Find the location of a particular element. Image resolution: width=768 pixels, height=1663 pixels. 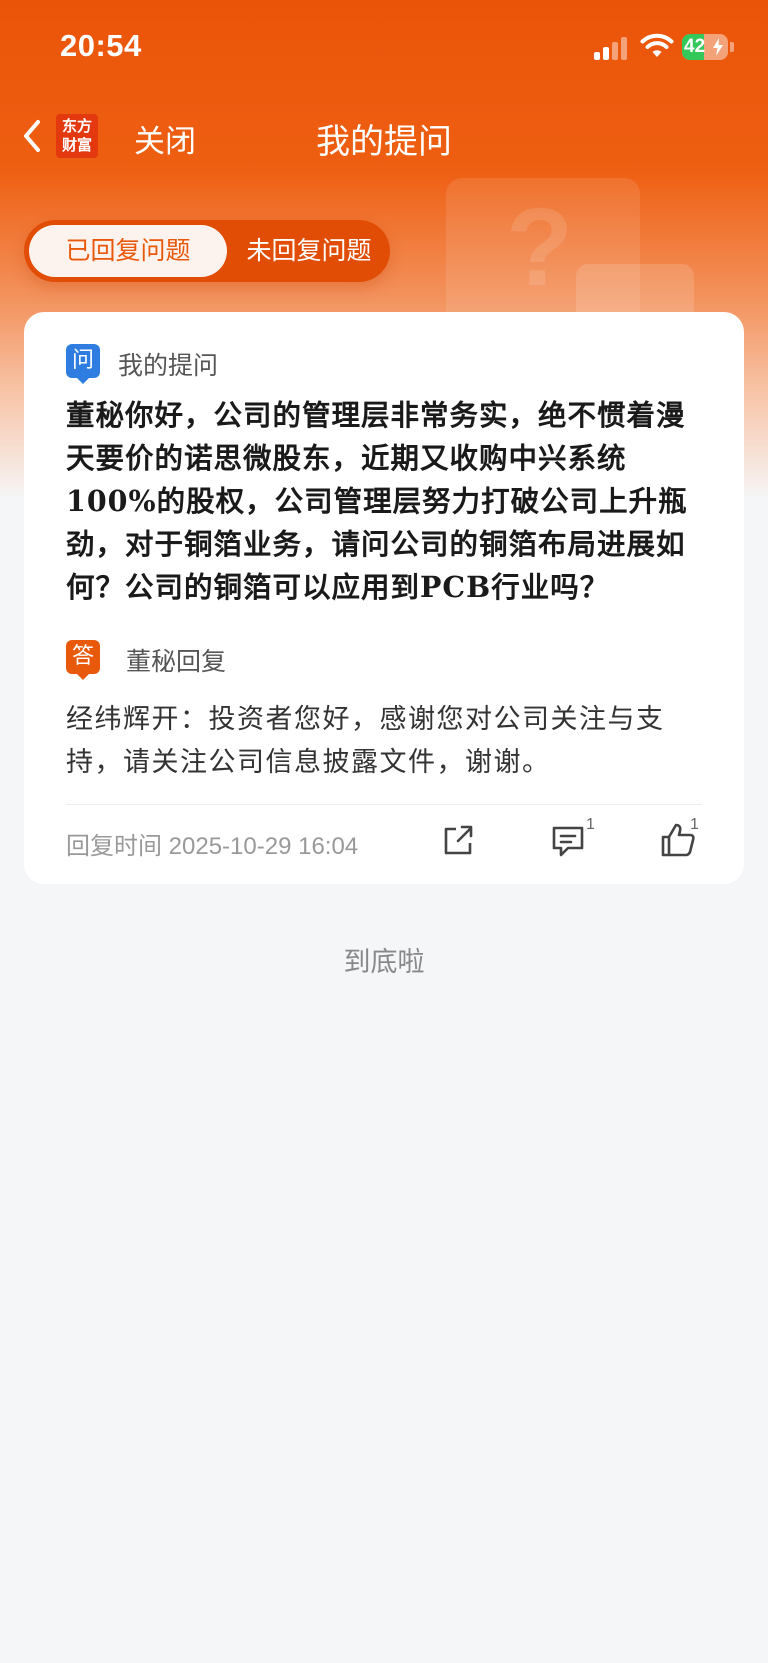

share-icon is located at coordinates (458, 840).